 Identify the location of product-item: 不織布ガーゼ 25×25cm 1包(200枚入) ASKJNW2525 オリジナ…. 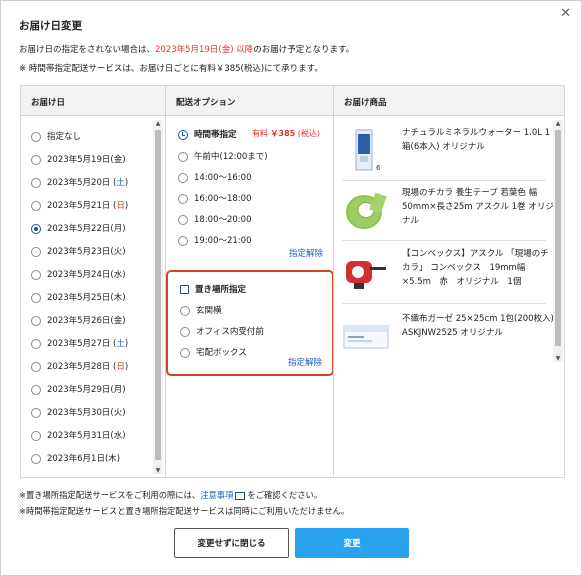
(448, 336).